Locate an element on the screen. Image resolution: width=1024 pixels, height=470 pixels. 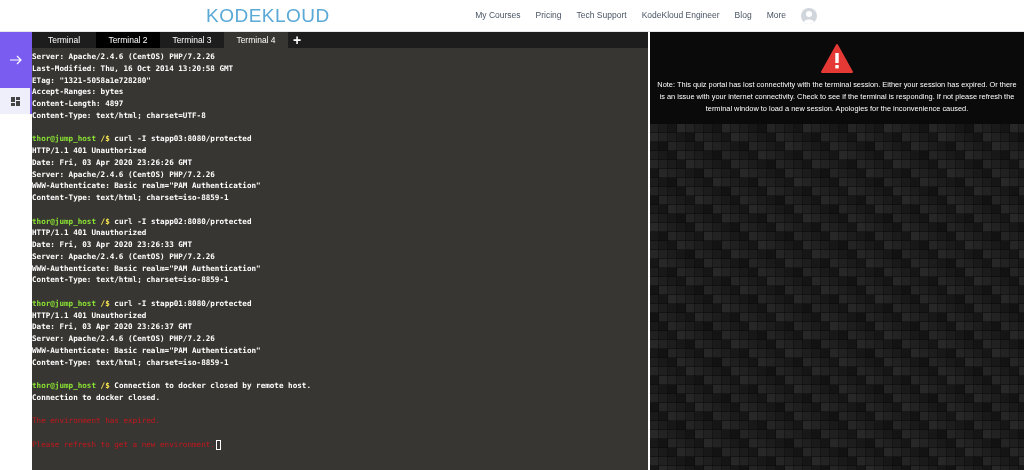
nav-link: My Courses is located at coordinates (498, 15).